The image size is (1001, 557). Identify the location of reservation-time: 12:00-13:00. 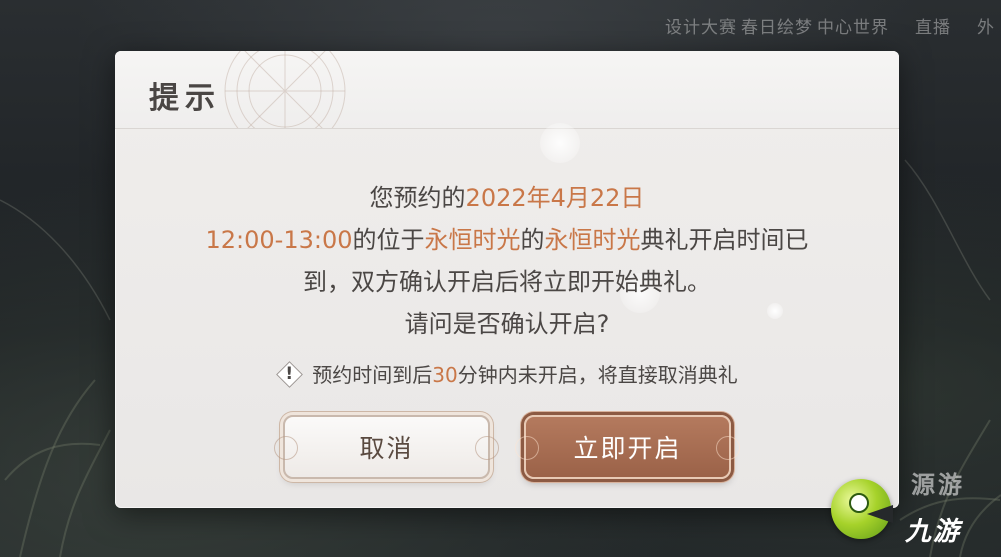
(279, 240).